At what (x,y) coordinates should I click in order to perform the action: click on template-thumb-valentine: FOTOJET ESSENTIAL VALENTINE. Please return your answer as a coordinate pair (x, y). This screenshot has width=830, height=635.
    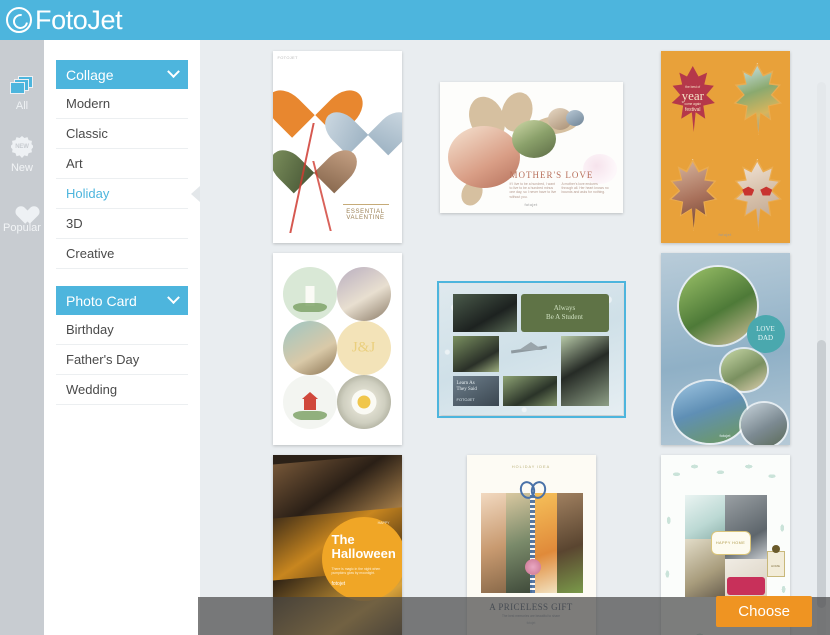
    Looking at the image, I should click on (337, 147).